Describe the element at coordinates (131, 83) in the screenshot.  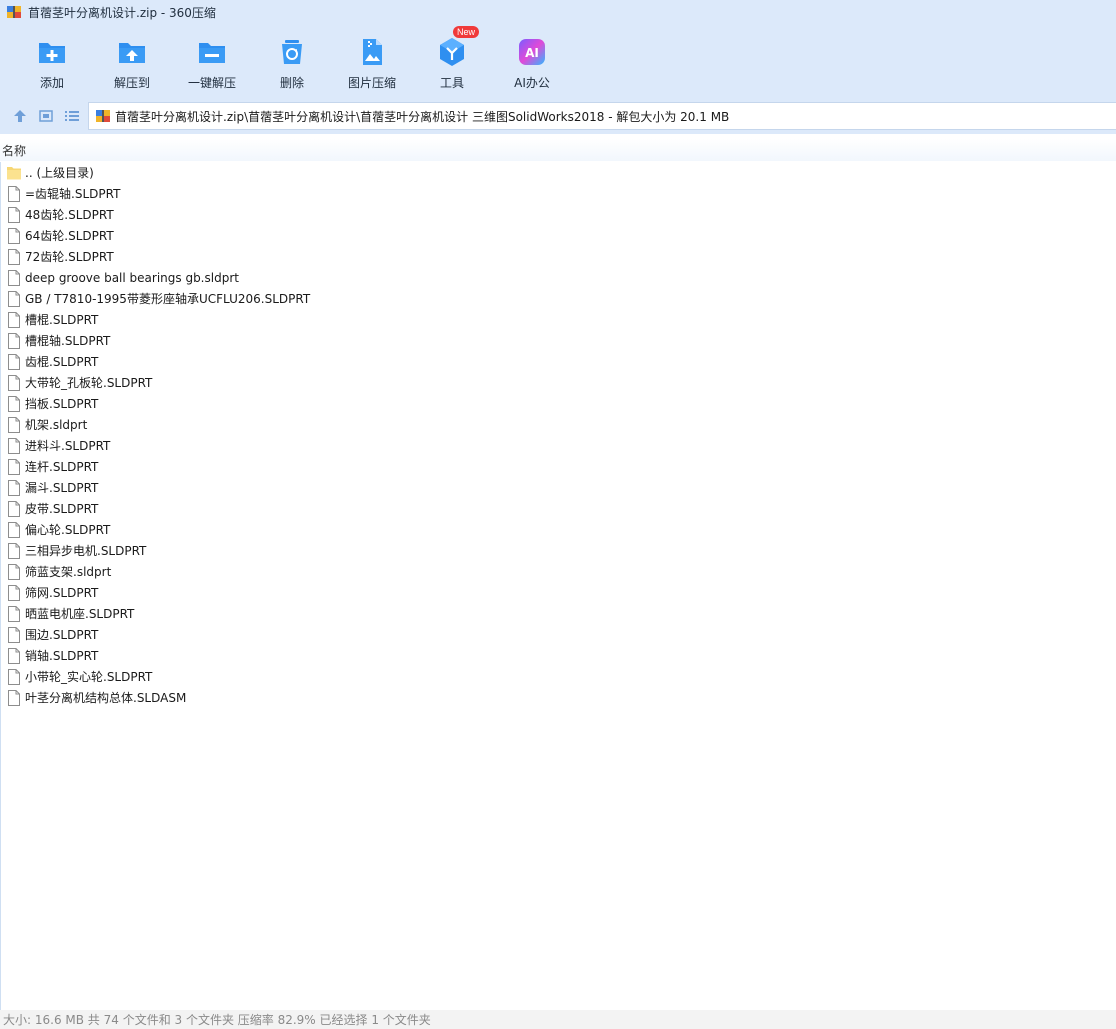
I see `extract-to-label: 解压到` at that location.